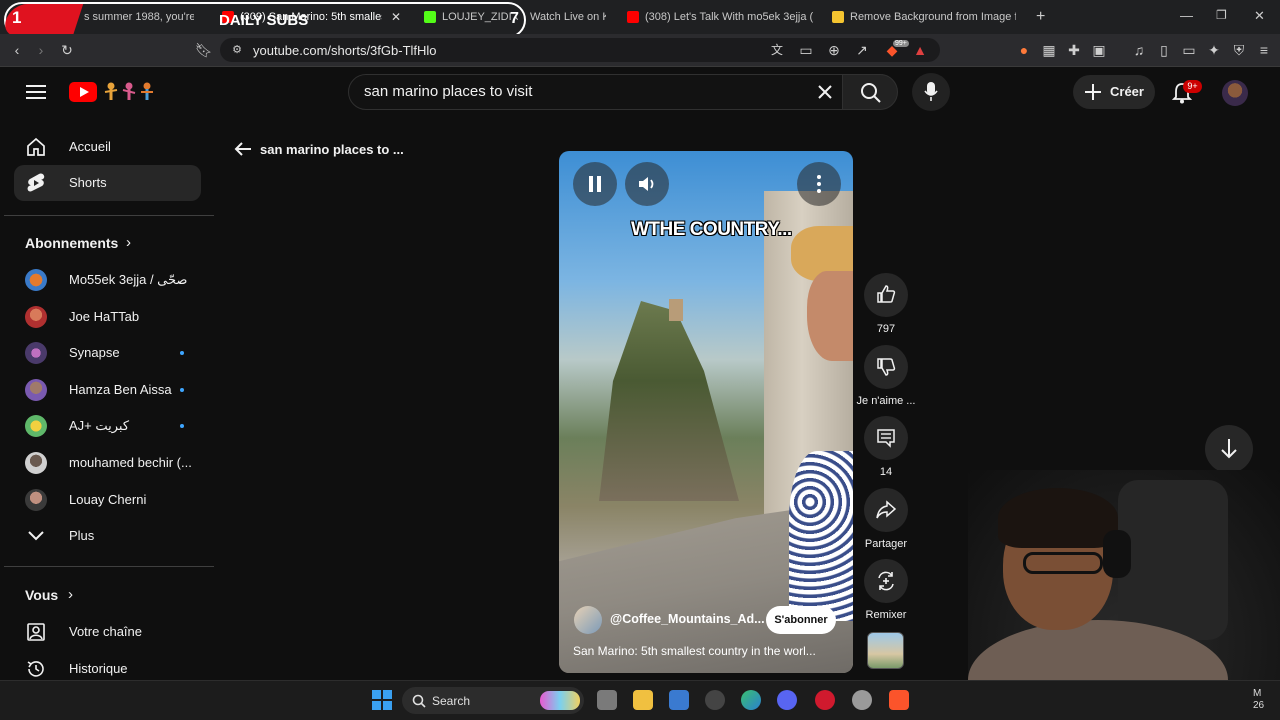 Image resolution: width=1280 pixels, height=720 pixels. What do you see at coordinates (36, 632) in the screenshot?
I see `channel-icon` at bounding box center [36, 632].